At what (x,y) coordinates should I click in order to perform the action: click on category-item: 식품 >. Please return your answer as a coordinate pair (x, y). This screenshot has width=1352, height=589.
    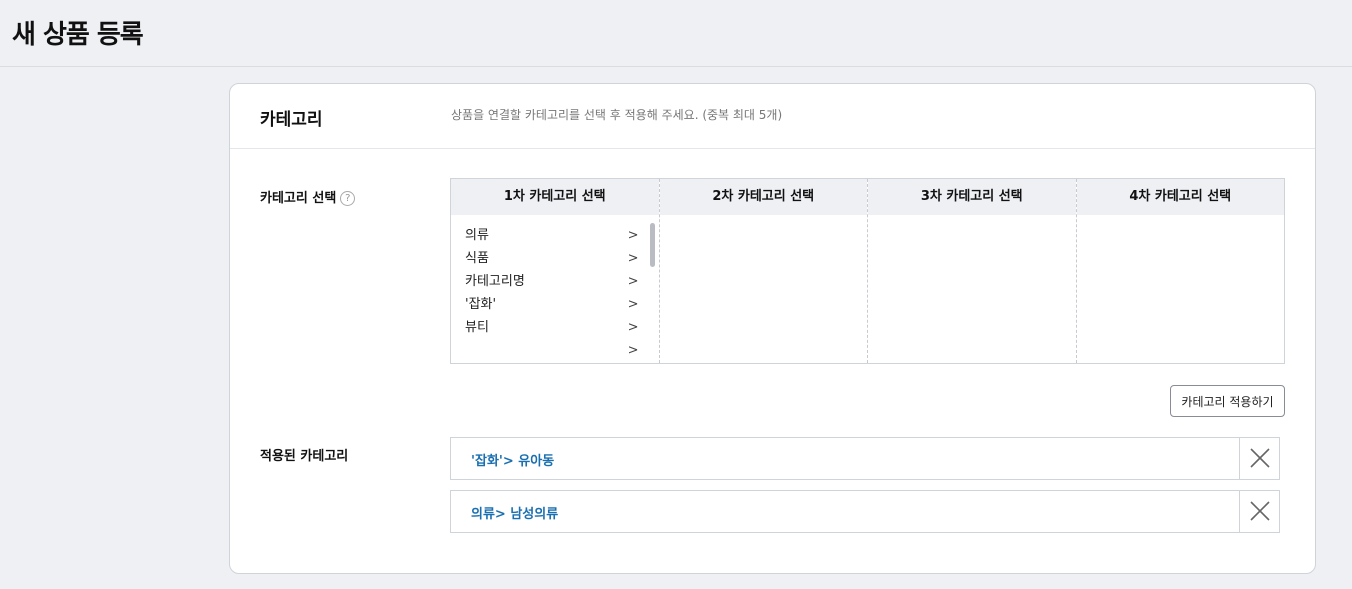
    Looking at the image, I should click on (555, 258).